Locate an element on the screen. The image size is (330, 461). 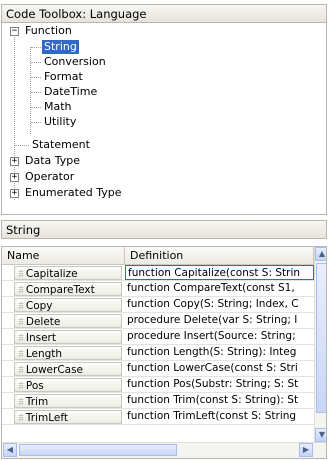
collapse-icon: − is located at coordinates (14, 31).